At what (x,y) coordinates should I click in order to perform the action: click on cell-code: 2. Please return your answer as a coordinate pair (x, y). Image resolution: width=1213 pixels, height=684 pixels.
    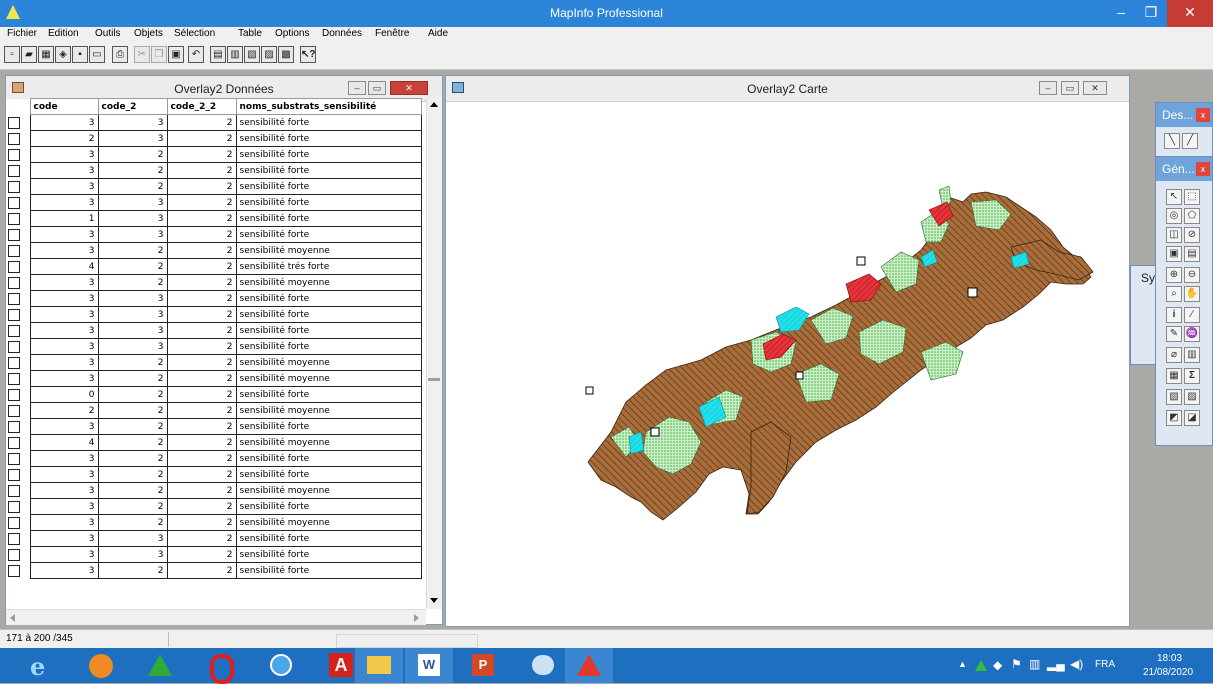
    Looking at the image, I should click on (64, 138).